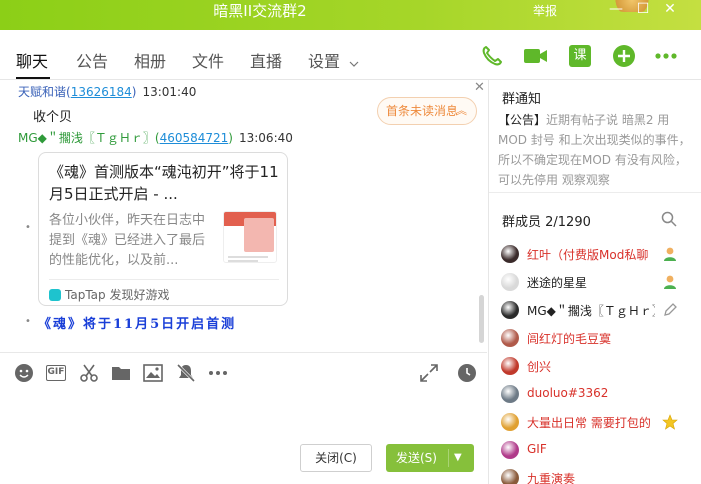 The width and height of the screenshot is (701, 484). Describe the element at coordinates (336, 458) in the screenshot. I see `close-button: 关闭(C)` at that location.